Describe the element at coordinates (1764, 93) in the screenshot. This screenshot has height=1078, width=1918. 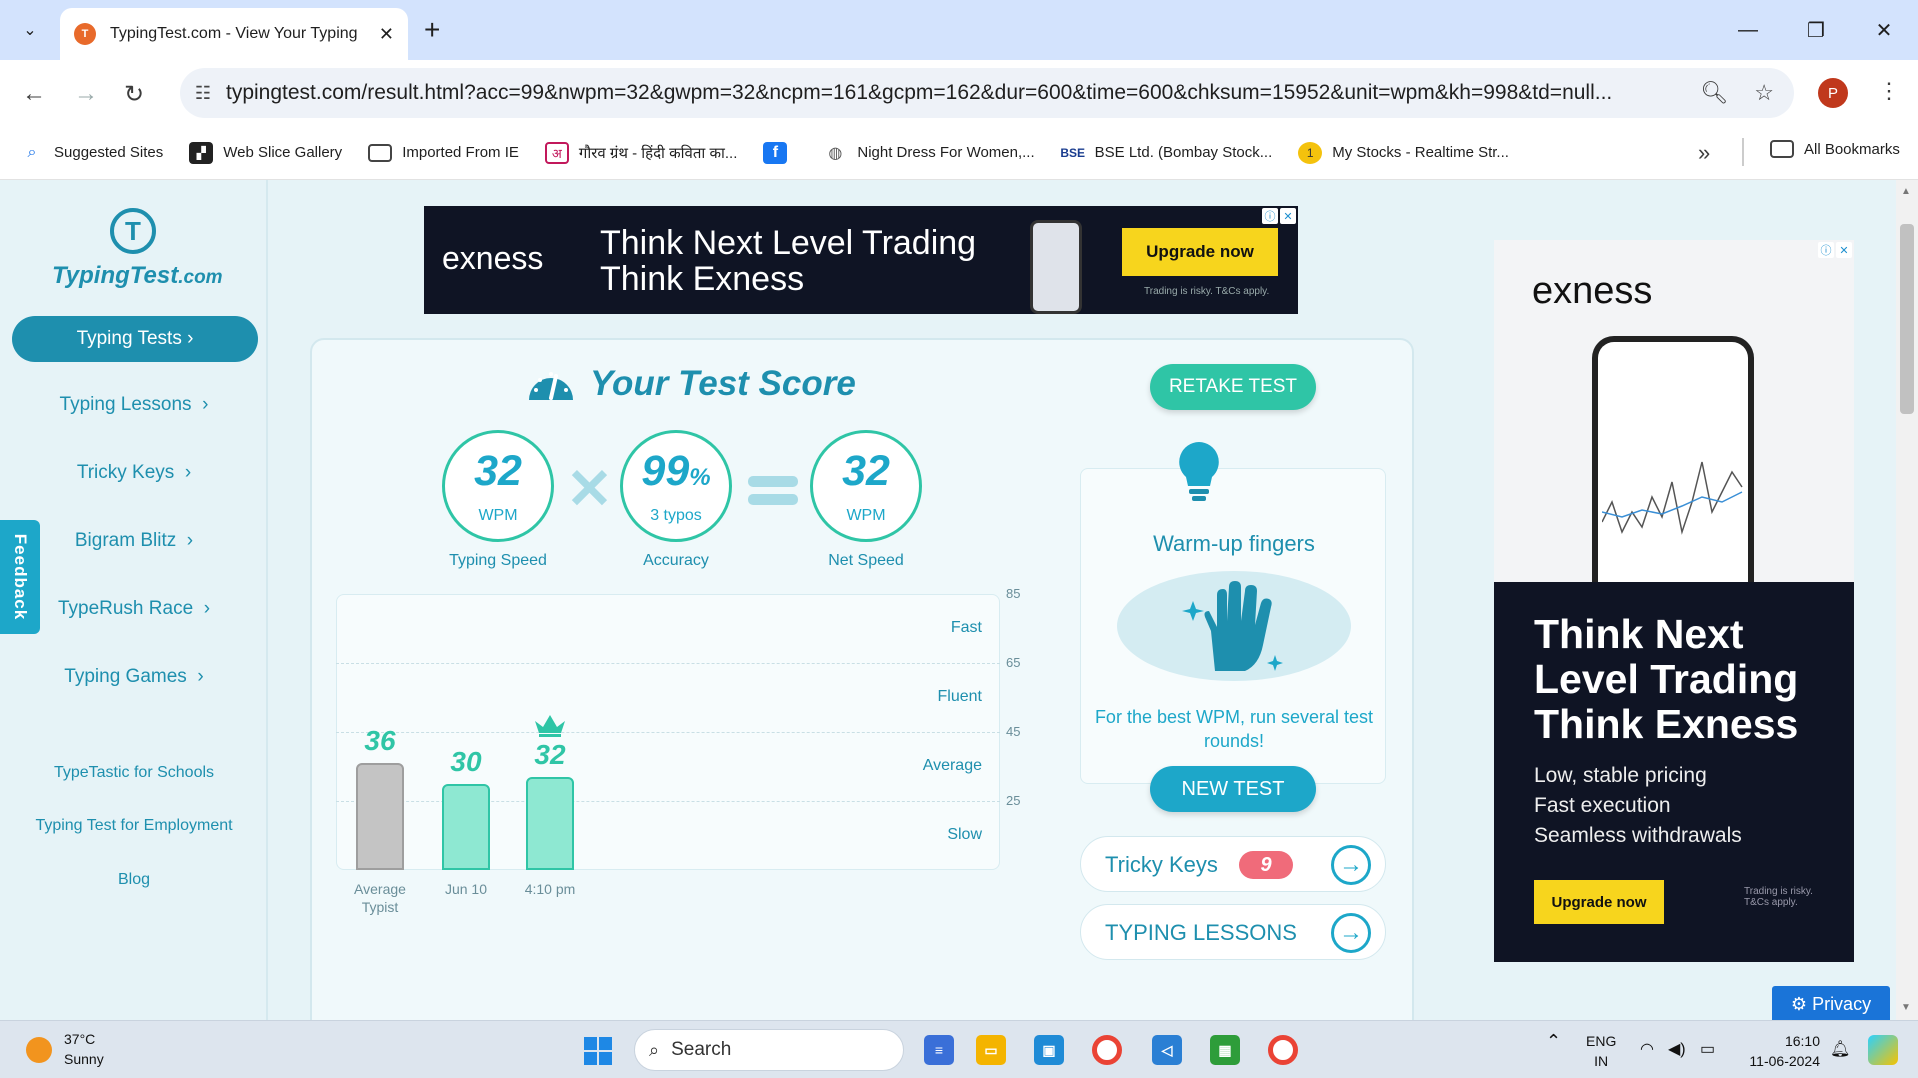
I see `bookmark-star-icon: ☆` at that location.